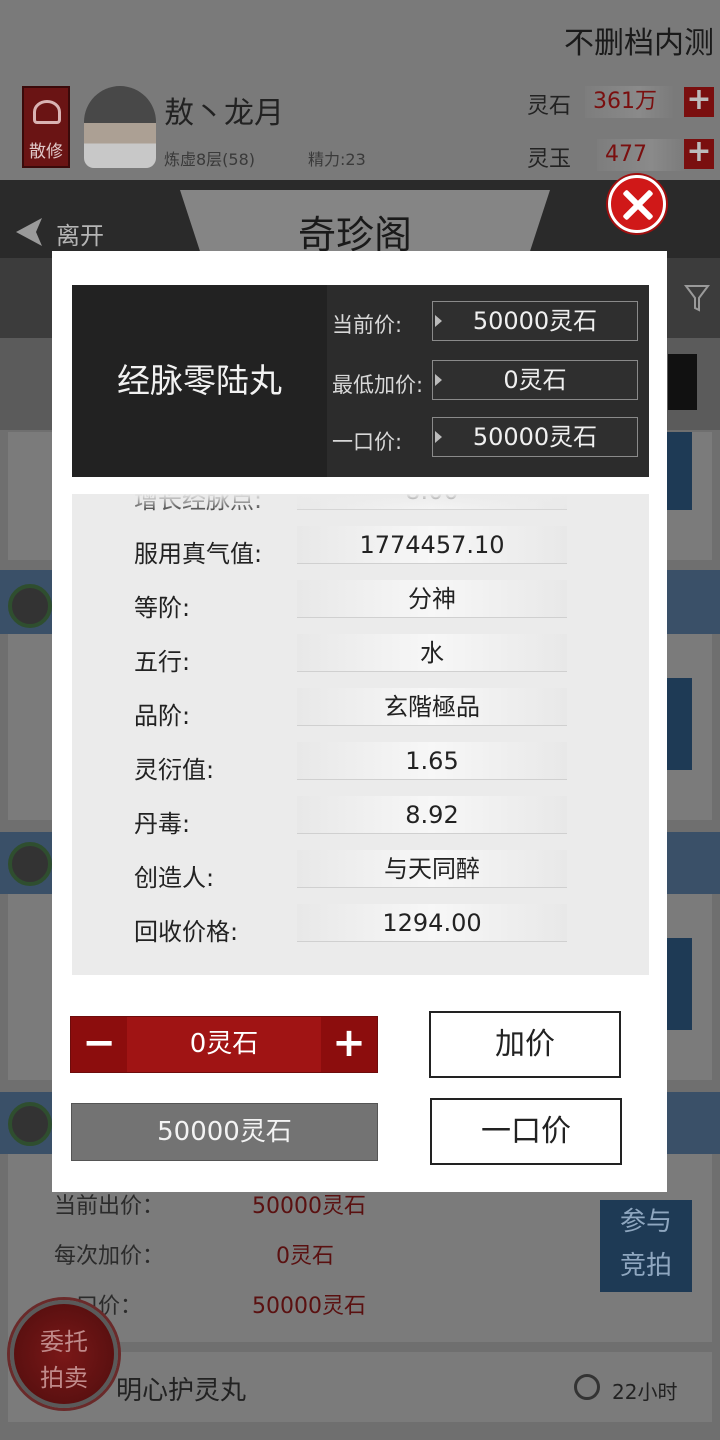 Image resolution: width=720 pixels, height=1440 pixels. I want to click on property-label: 丹毒:, so click(162, 824).